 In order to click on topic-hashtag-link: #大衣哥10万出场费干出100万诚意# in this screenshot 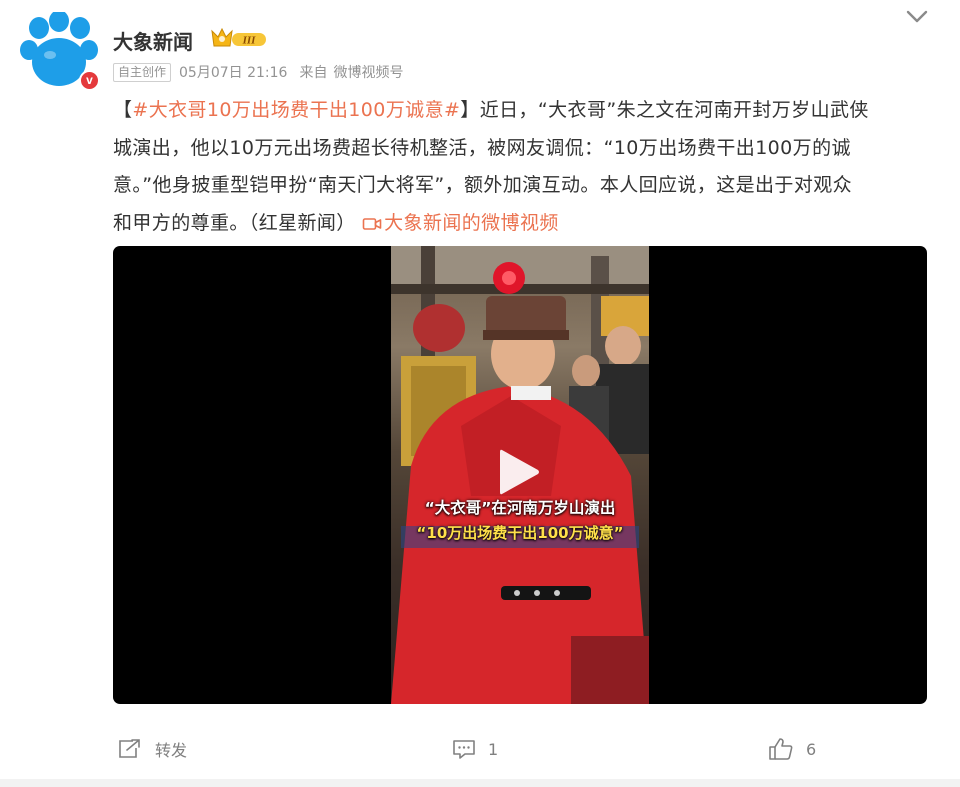, I will do `click(296, 110)`.